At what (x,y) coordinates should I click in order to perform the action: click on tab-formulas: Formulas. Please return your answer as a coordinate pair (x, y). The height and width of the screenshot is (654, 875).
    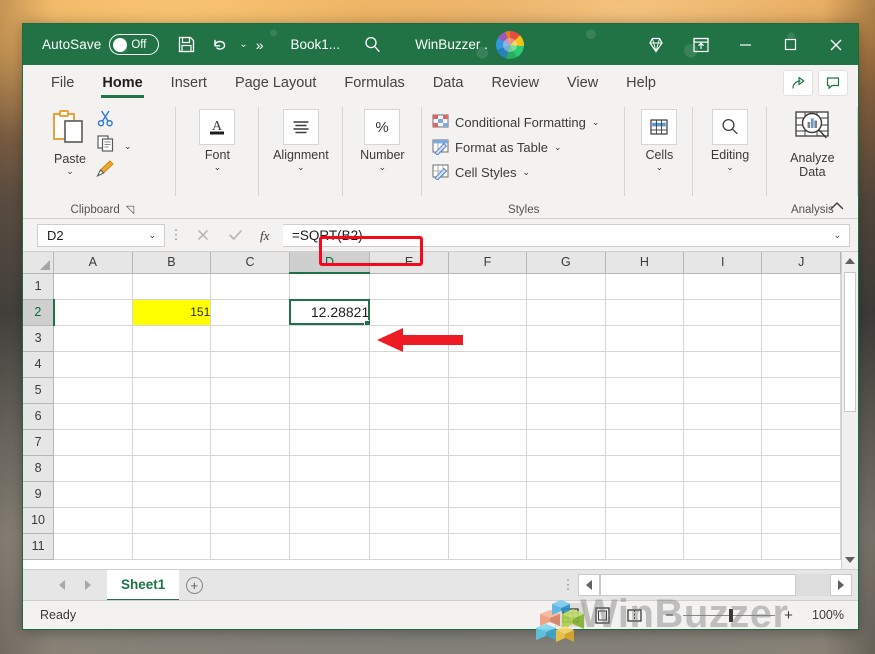
    Looking at the image, I should click on (374, 83).